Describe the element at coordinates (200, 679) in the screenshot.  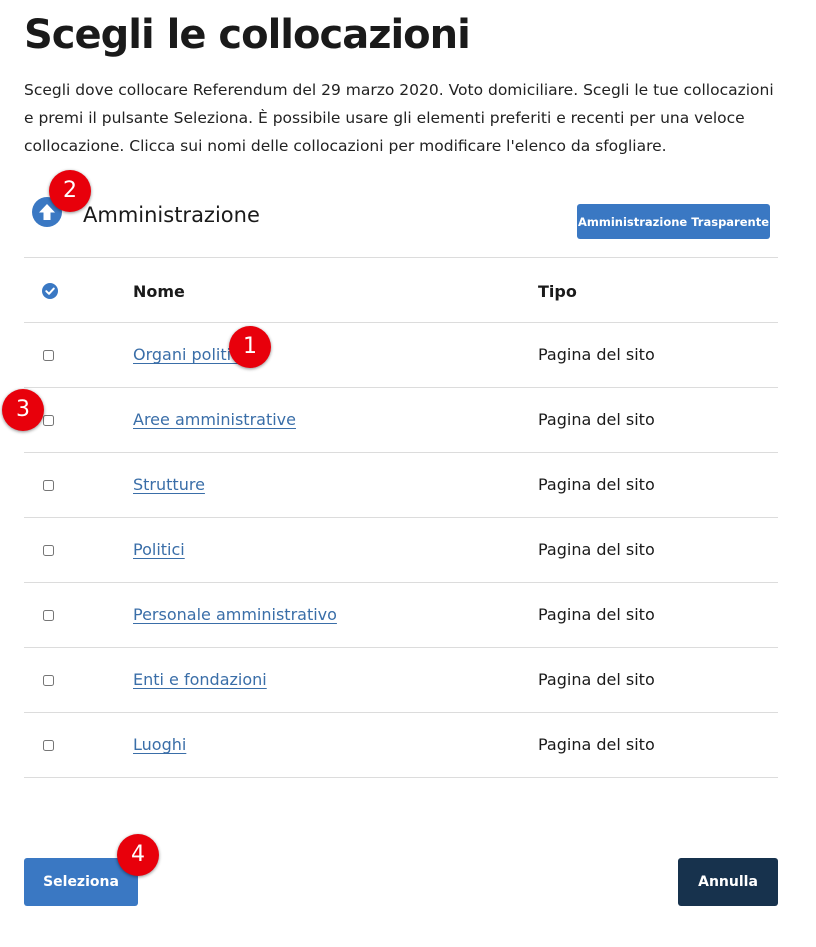
I see `collocation-link-enti-e-fondazioni: Enti e fondazioni` at that location.